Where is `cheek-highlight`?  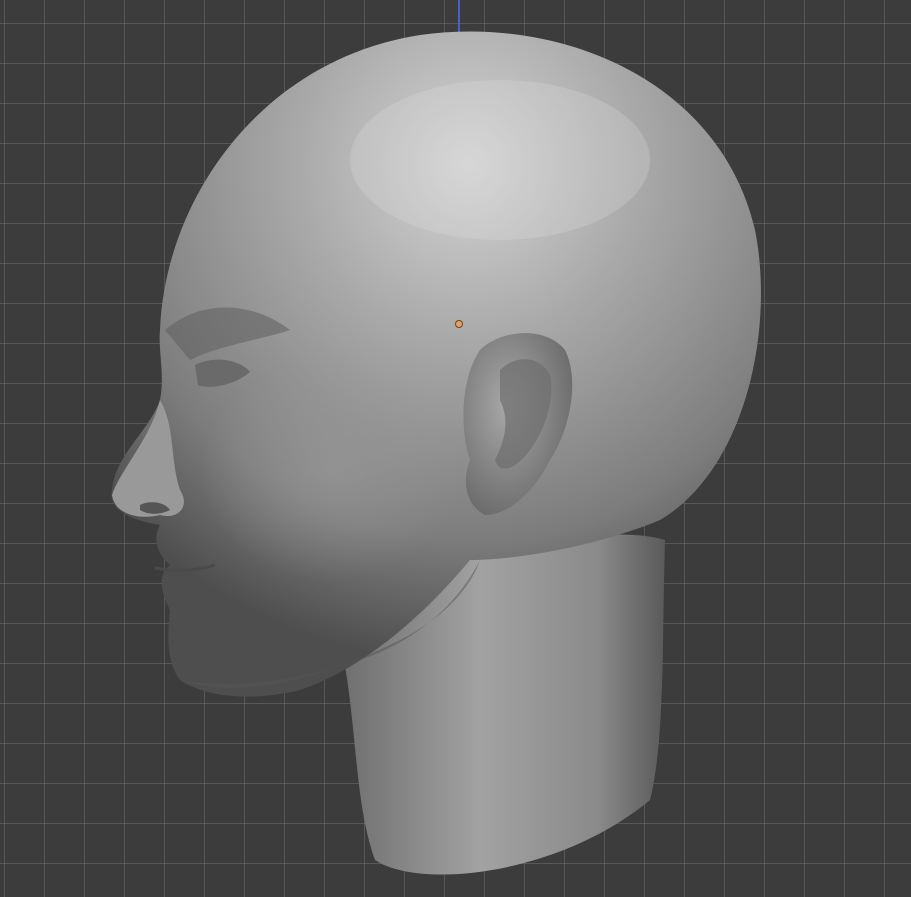
cheek-highlight is located at coordinates (330, 470).